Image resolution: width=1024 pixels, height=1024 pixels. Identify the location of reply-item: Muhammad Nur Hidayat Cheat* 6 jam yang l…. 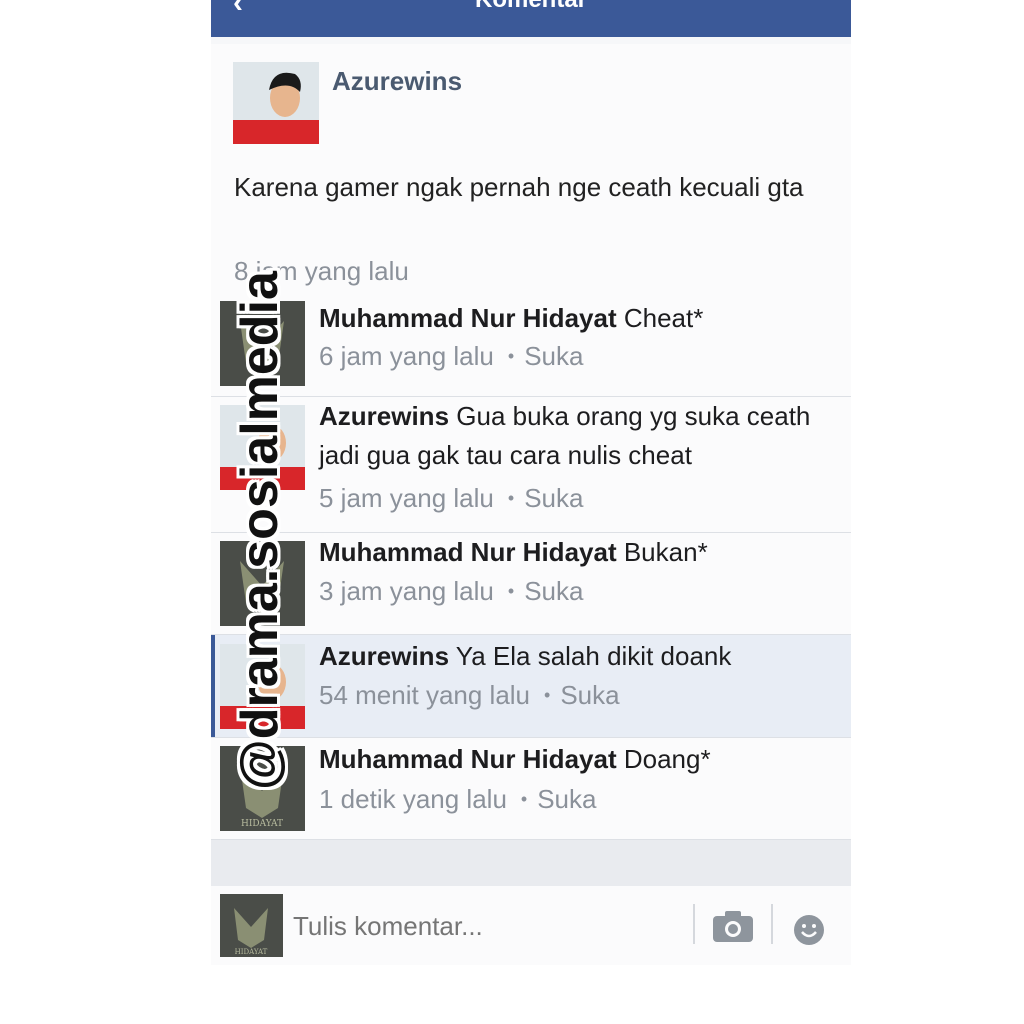
(531, 348).